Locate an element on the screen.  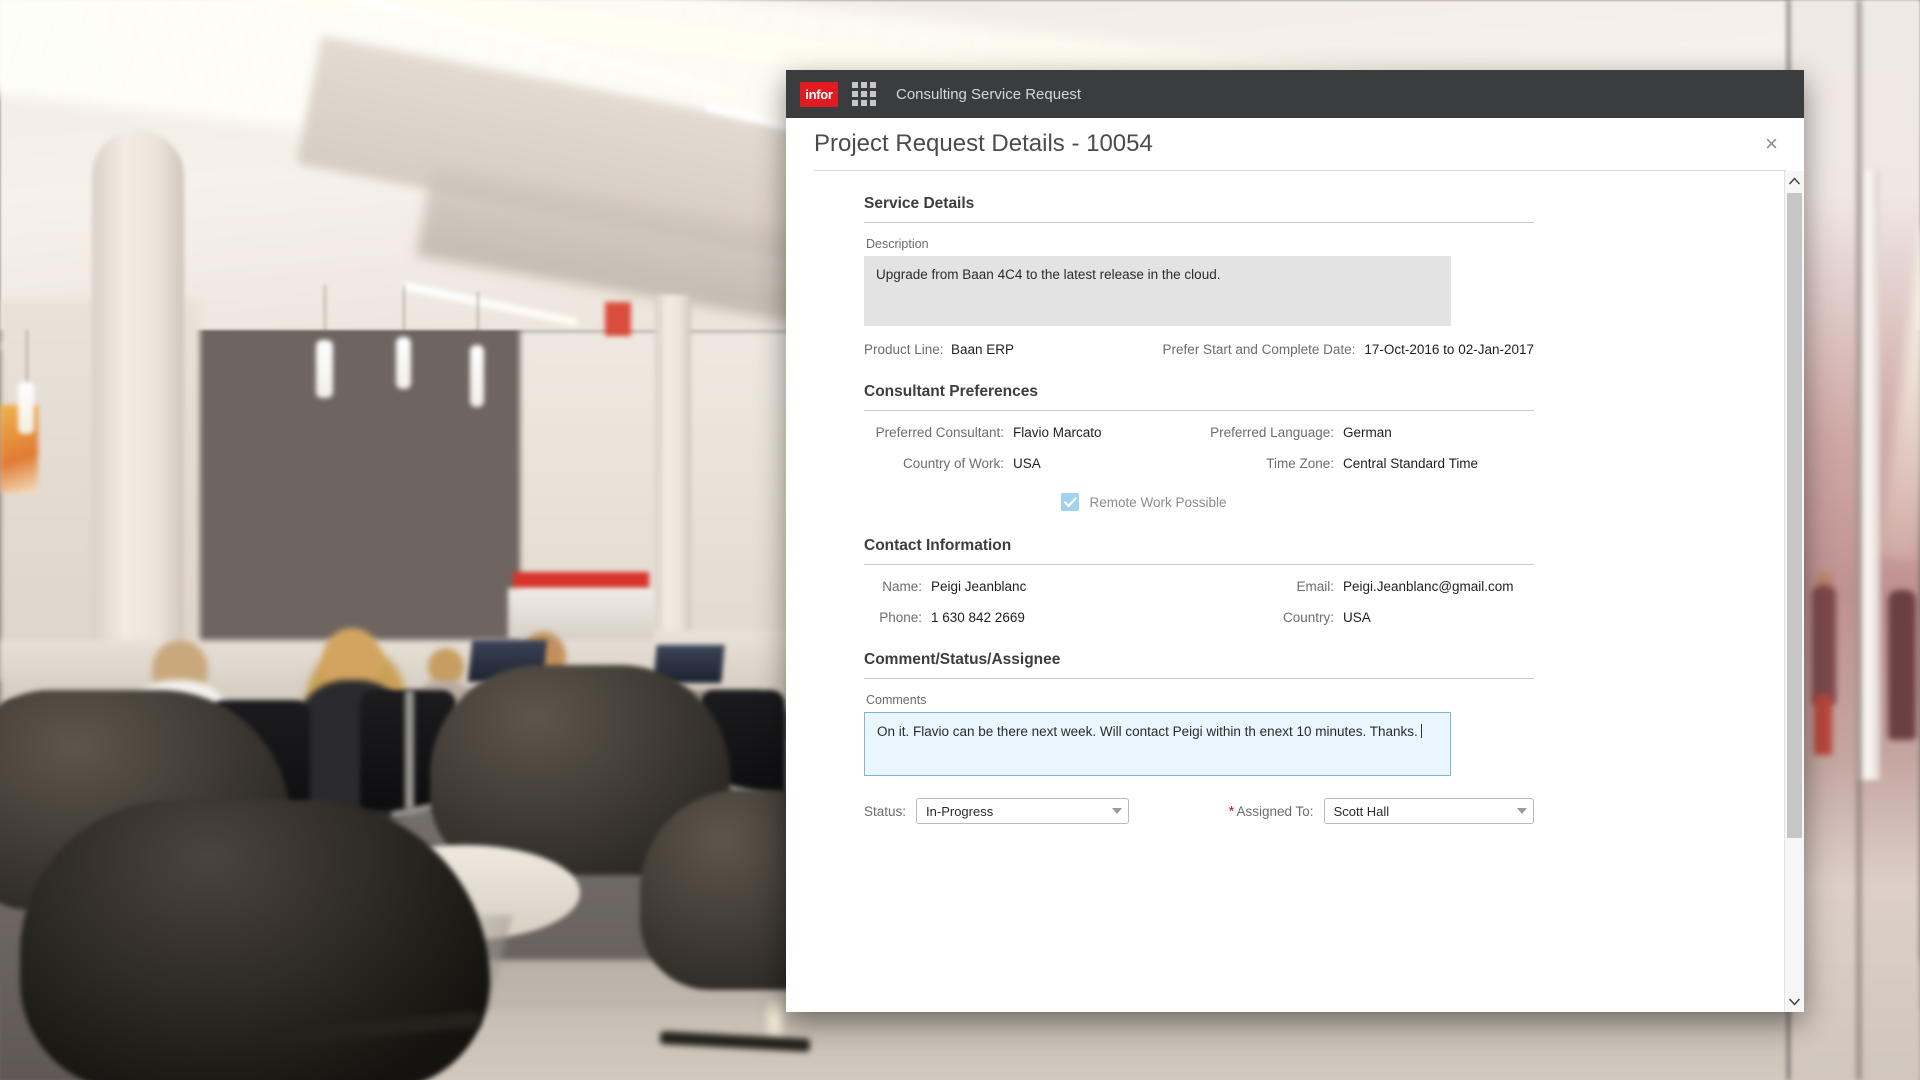
floor-light-reflection is located at coordinates (775, 1021).